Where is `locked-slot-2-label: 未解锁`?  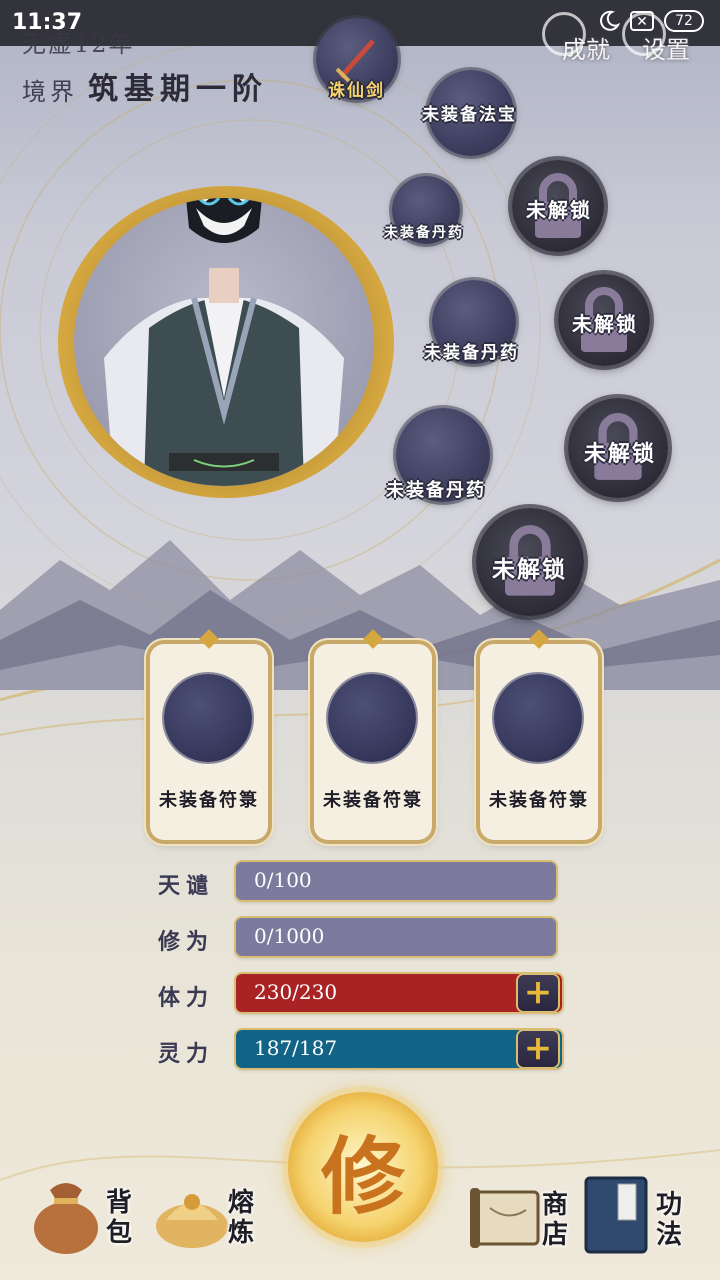
locked-slot-2-label: 未解锁 is located at coordinates (605, 324).